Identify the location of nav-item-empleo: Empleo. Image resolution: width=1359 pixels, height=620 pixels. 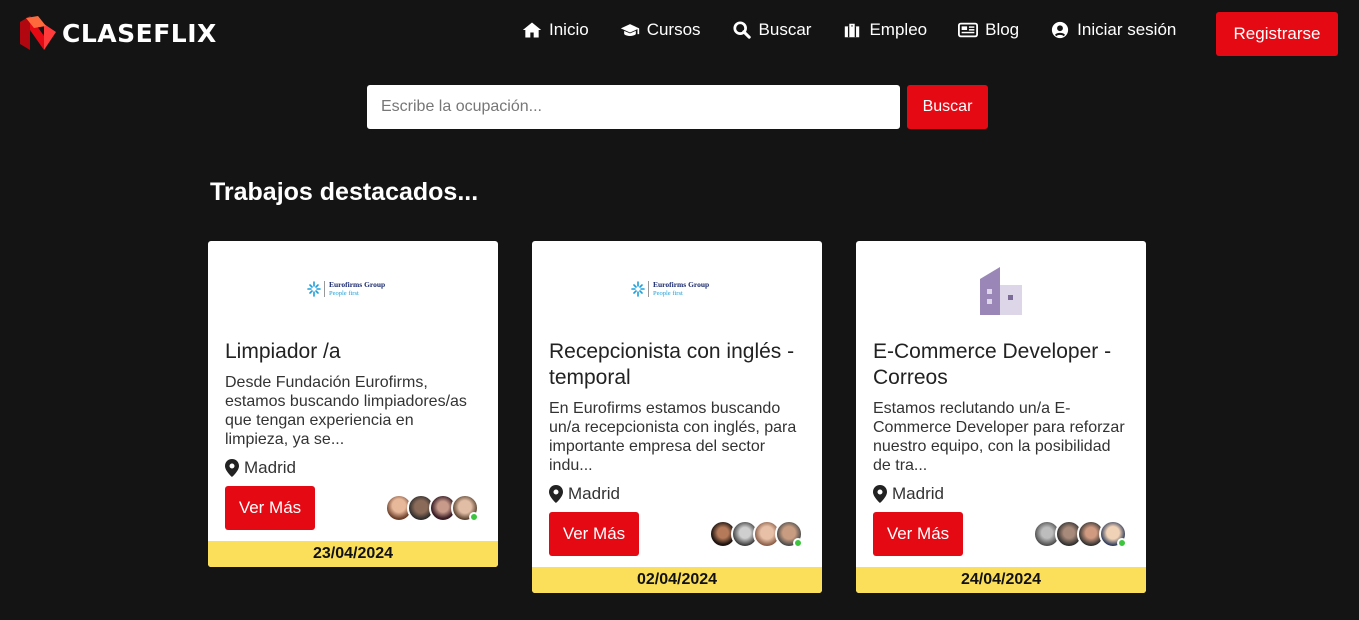
(884, 30).